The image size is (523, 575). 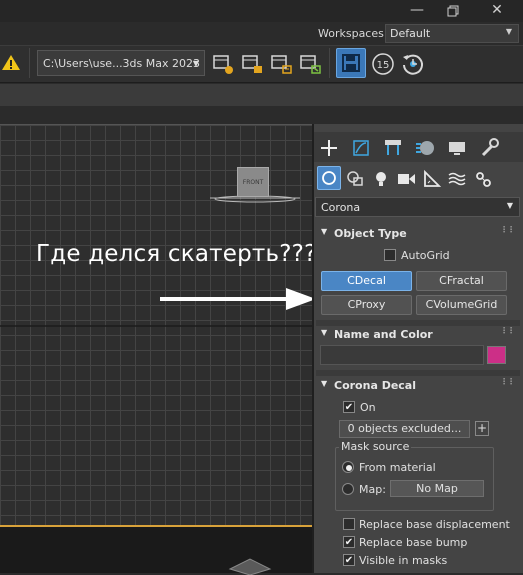 I want to click on shapes-icon, so click(x=355, y=179).